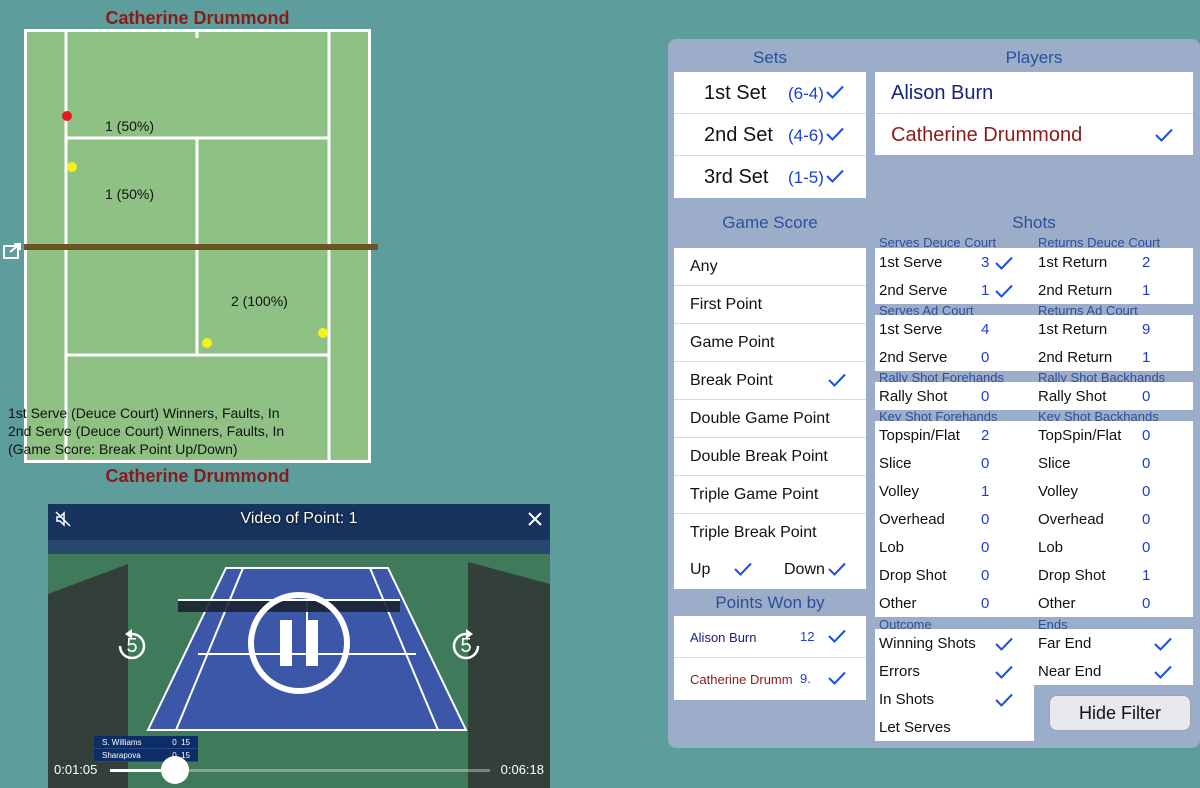 The image size is (1200, 788). Describe the element at coordinates (954, 290) in the screenshot. I see `shot-row: 2nd Serve 1` at that location.